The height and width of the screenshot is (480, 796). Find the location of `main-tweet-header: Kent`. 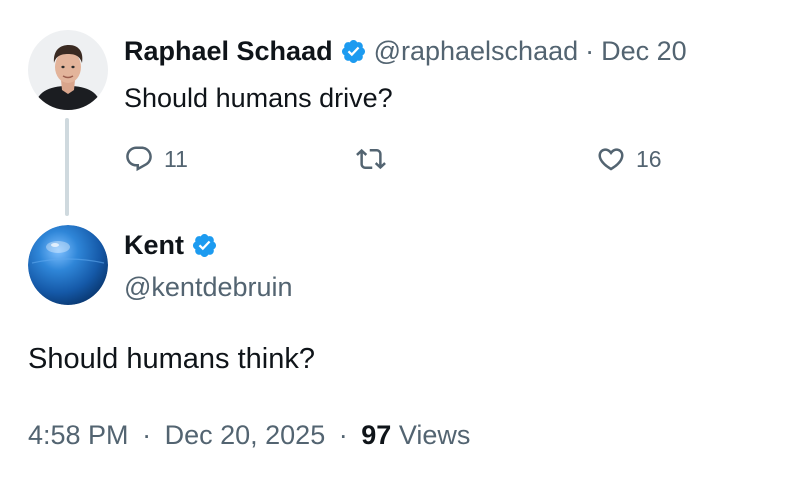

main-tweet-header: Kent is located at coordinates (174, 245).